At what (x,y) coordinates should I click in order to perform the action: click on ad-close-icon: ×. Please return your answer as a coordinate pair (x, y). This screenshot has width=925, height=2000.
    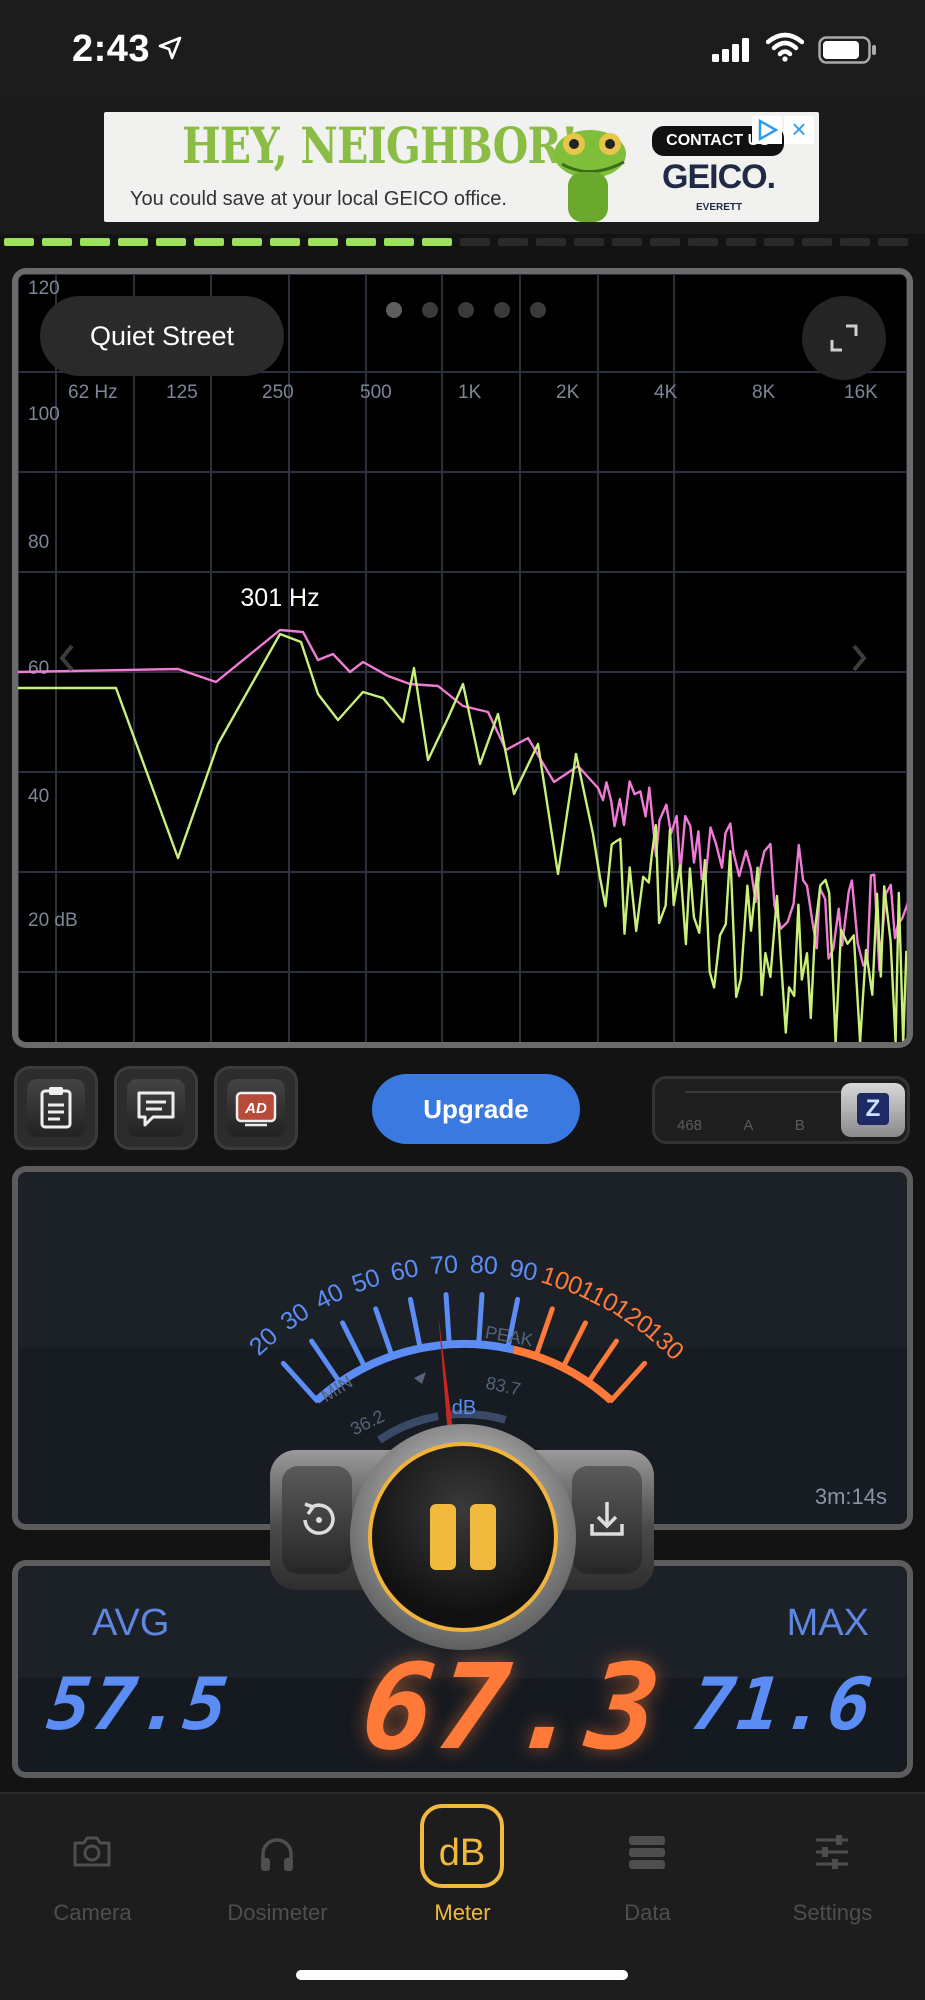
    Looking at the image, I should click on (799, 130).